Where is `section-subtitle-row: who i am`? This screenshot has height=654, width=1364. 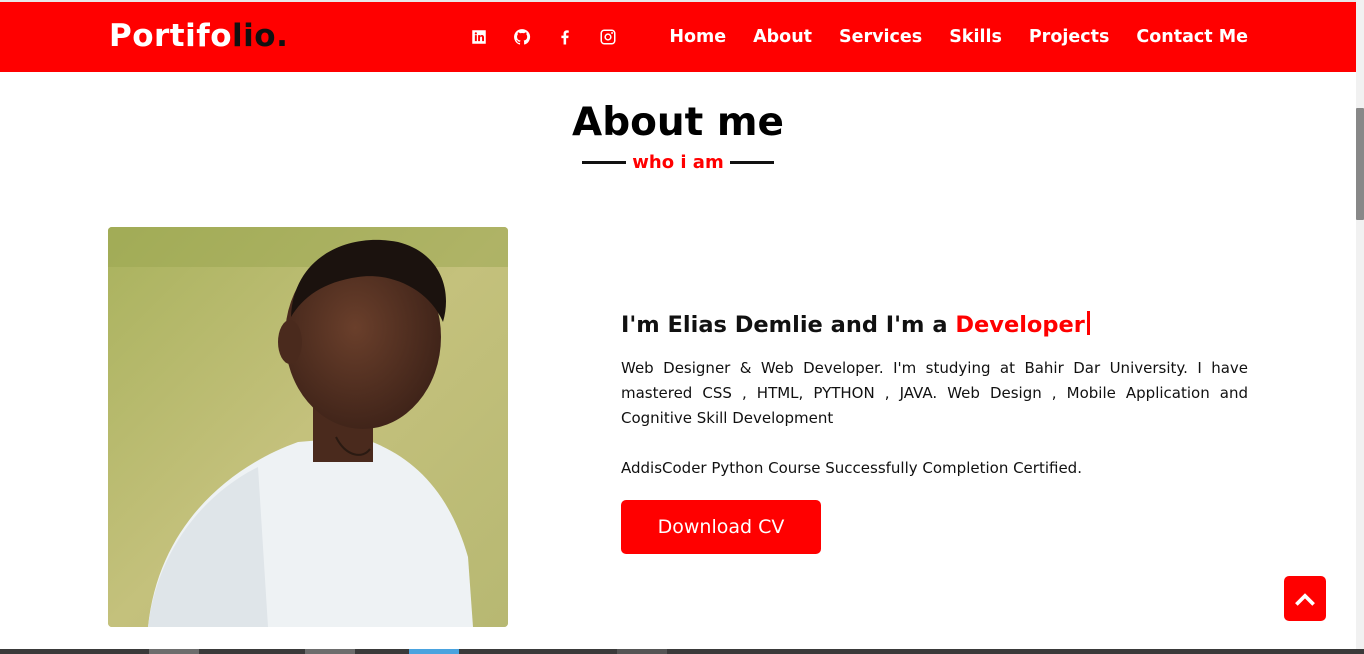
section-subtitle-row: who i am is located at coordinates (678, 162).